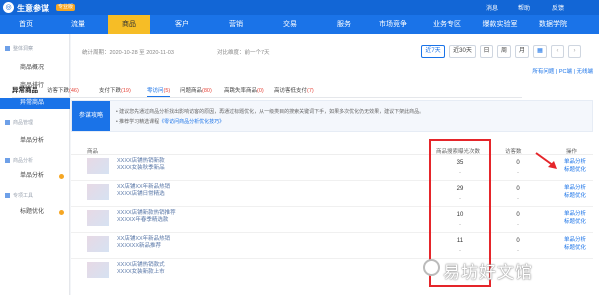  What do you see at coordinates (299, 7) in the screenshot?
I see `top-header: ◎ 生意参谋 专业版 消息 帮助 反馈` at bounding box center [299, 7].